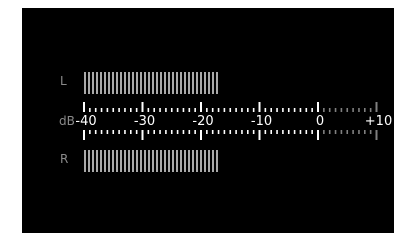 This screenshot has height=245, width=413. I want to click on scale-label: 0, so click(320, 121).